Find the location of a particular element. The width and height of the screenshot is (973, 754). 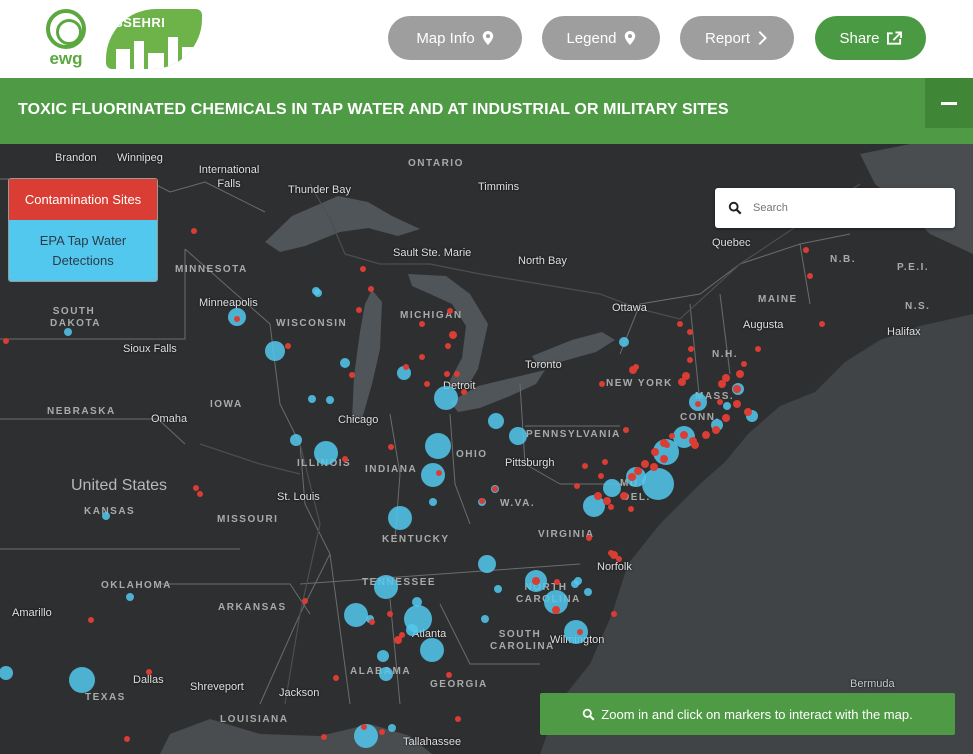

collapse-button is located at coordinates (949, 103).